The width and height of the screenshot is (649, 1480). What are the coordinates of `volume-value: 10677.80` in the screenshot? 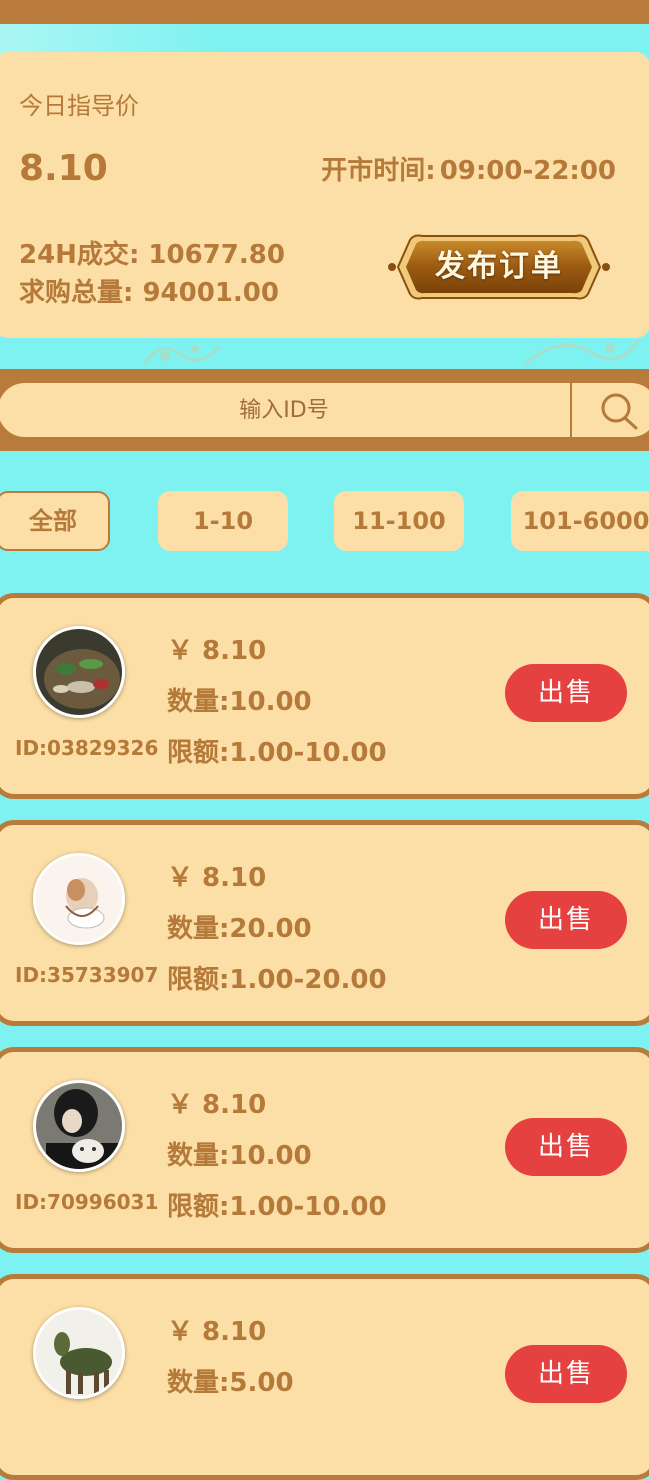 It's located at (216, 255).